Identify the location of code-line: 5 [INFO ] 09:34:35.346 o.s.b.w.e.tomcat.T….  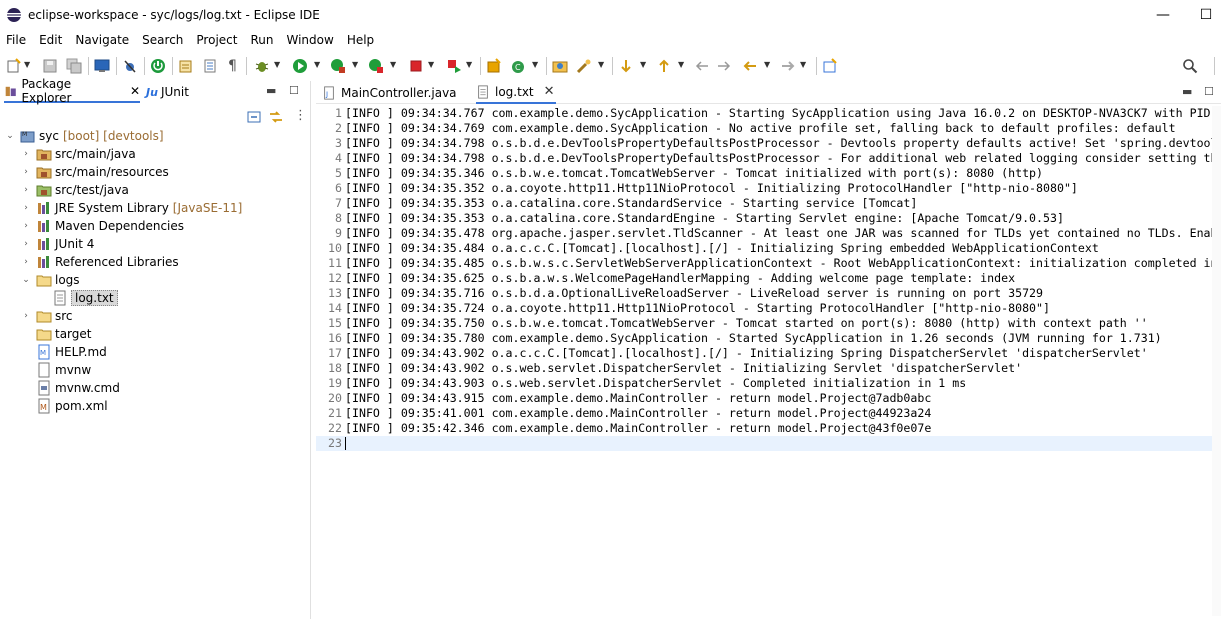
(768, 173).